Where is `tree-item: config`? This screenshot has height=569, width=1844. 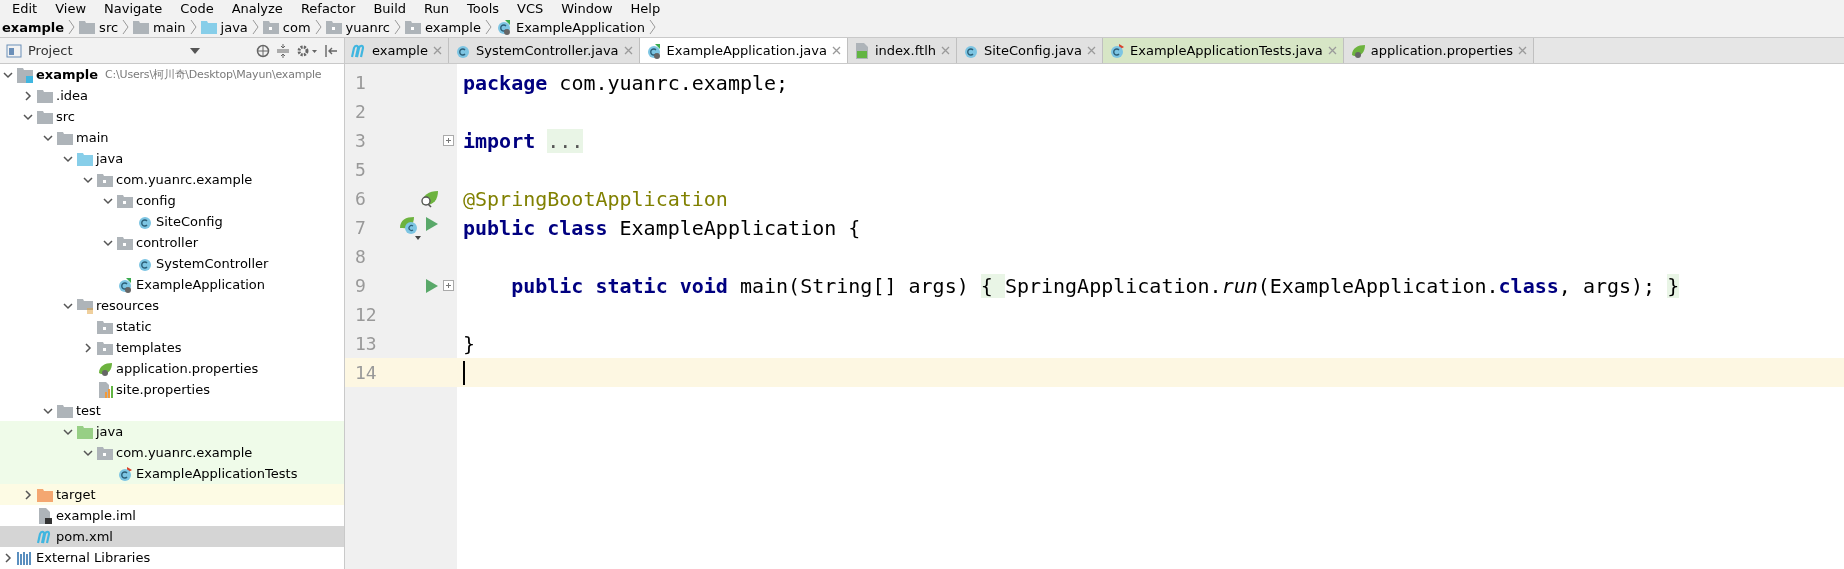 tree-item: config is located at coordinates (172, 200).